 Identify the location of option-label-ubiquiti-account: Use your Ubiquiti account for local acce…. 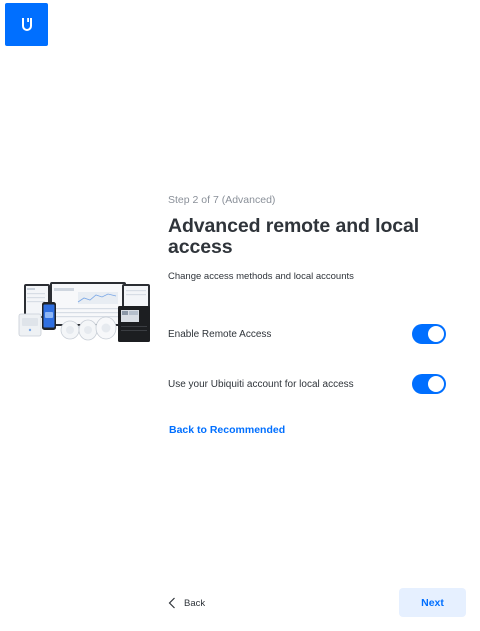
(261, 384).